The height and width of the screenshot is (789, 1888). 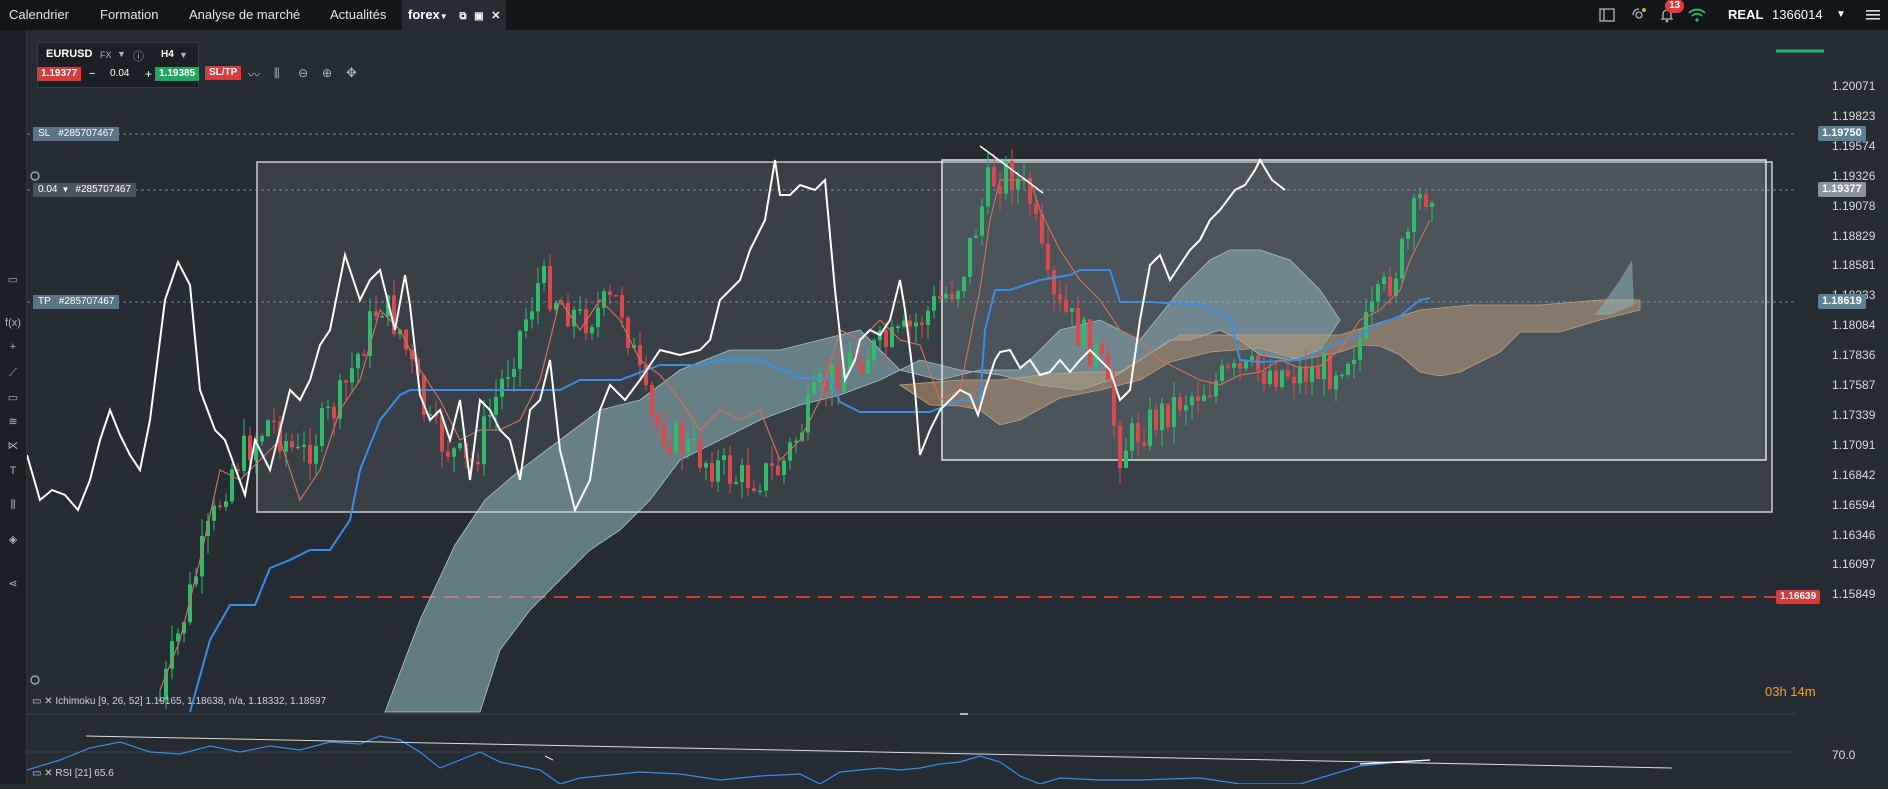 What do you see at coordinates (13, 421) in the screenshot?
I see `fibonacci-icon: ≋` at bounding box center [13, 421].